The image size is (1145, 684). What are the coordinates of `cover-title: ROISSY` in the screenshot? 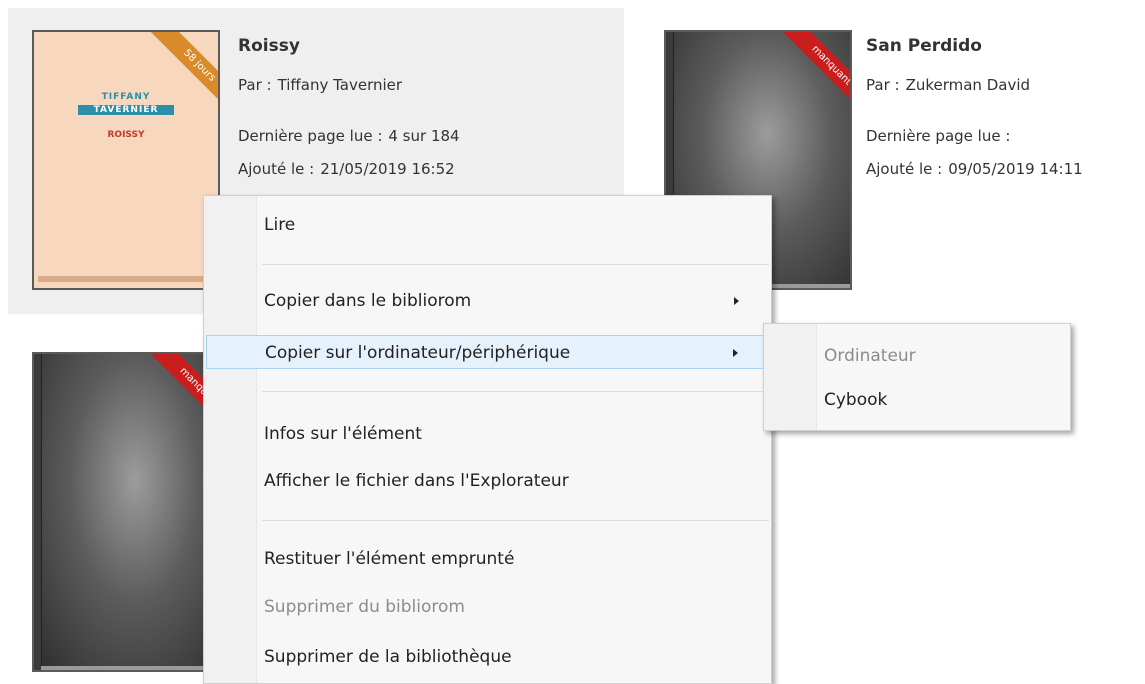 It's located at (126, 135).